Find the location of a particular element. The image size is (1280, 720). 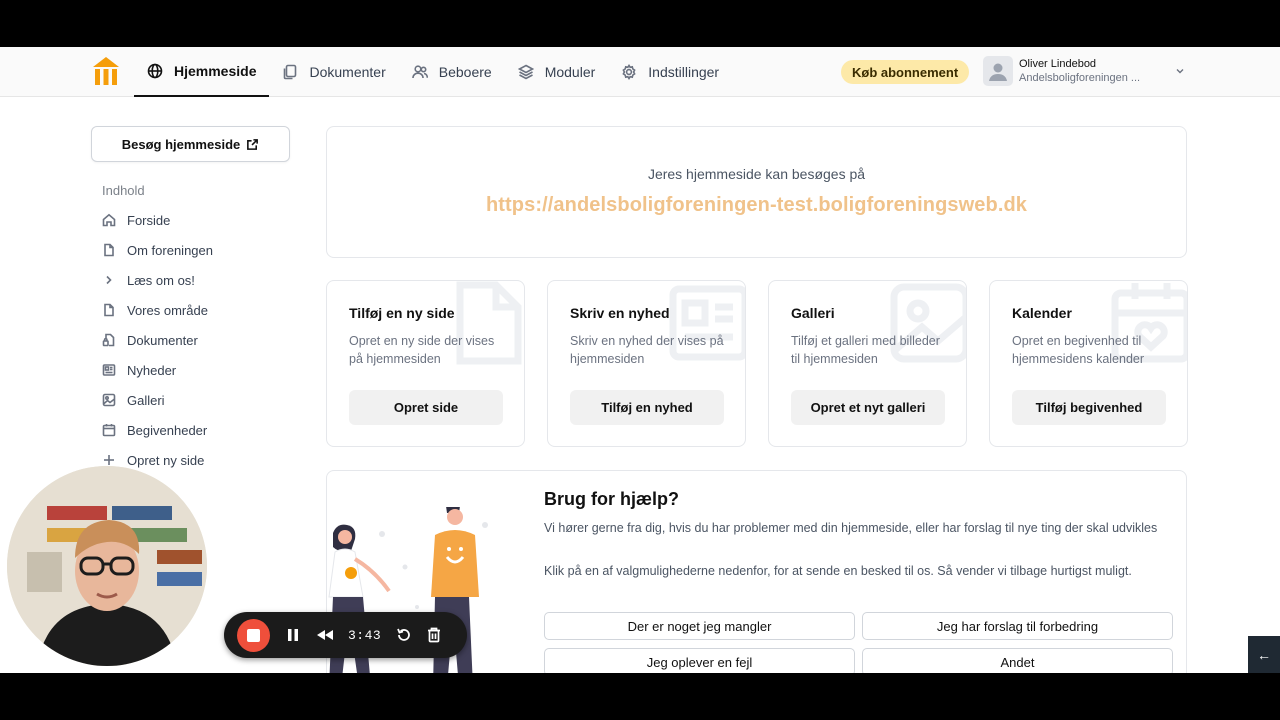

sidebar-item-label: Nyheder is located at coordinates (152, 370).